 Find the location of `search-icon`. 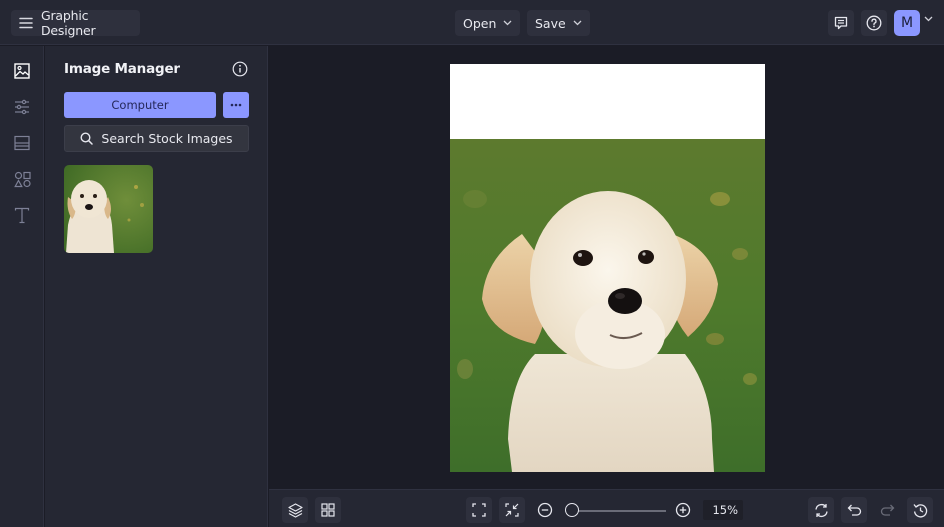

search-icon is located at coordinates (87, 138).